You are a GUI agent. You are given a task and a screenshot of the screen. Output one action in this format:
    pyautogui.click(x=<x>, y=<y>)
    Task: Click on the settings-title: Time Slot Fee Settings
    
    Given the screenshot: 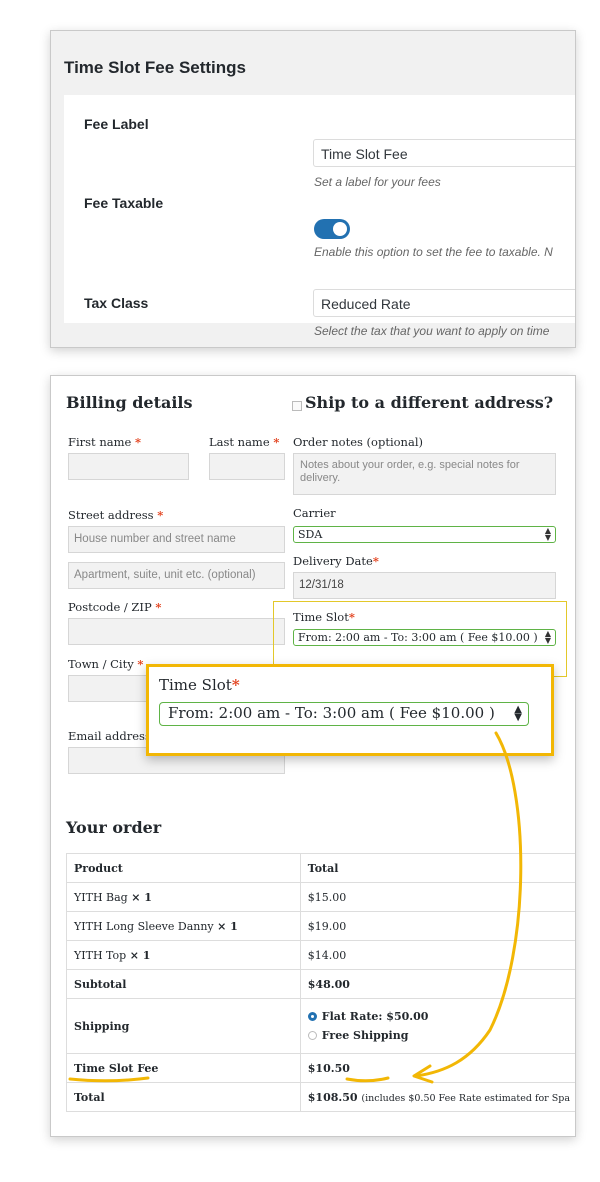 What is the action you would take?
    pyautogui.click(x=155, y=67)
    